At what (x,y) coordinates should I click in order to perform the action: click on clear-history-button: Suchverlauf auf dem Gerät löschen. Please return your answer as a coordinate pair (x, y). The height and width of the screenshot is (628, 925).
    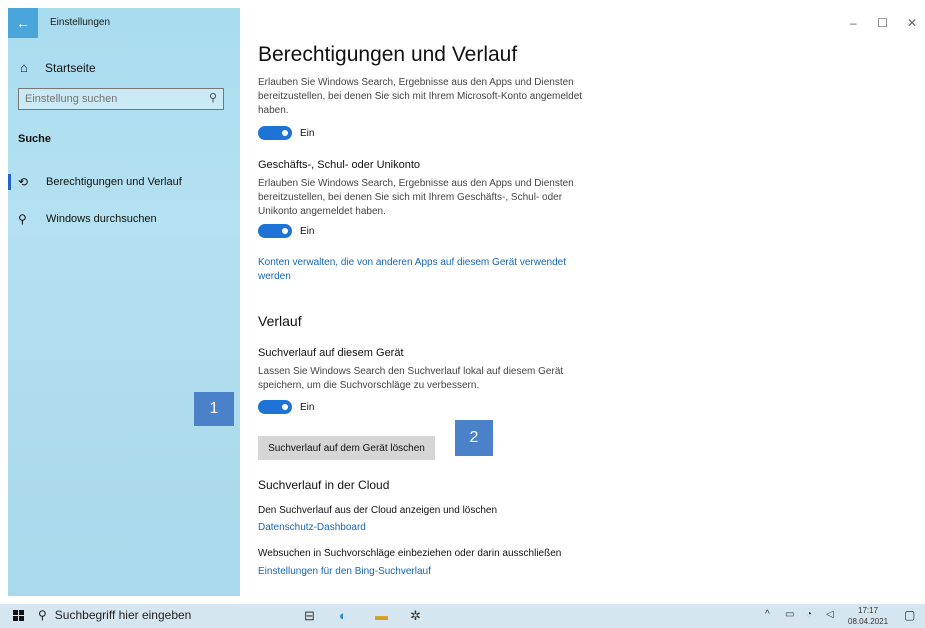
    Looking at the image, I should click on (346, 448).